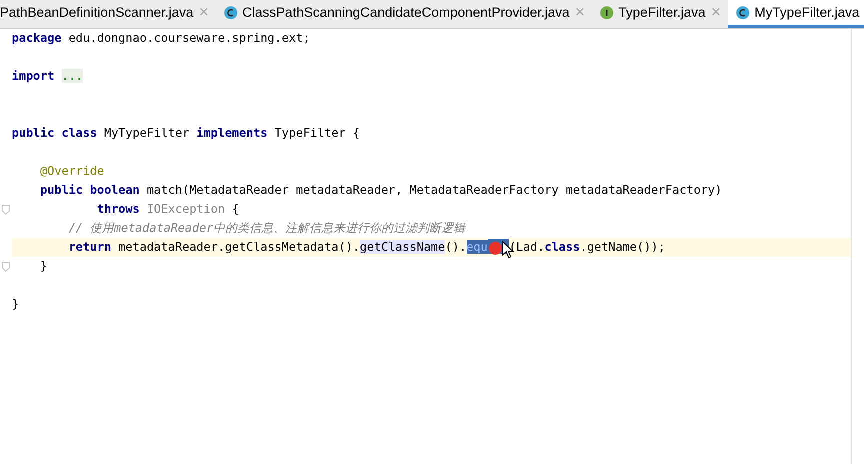 The width and height of the screenshot is (864, 464). What do you see at coordinates (267, 228) in the screenshot?
I see `code-line: // 使用metadataReader中的类信息、注解信息来进行你的过滤判断逻辑` at bounding box center [267, 228].